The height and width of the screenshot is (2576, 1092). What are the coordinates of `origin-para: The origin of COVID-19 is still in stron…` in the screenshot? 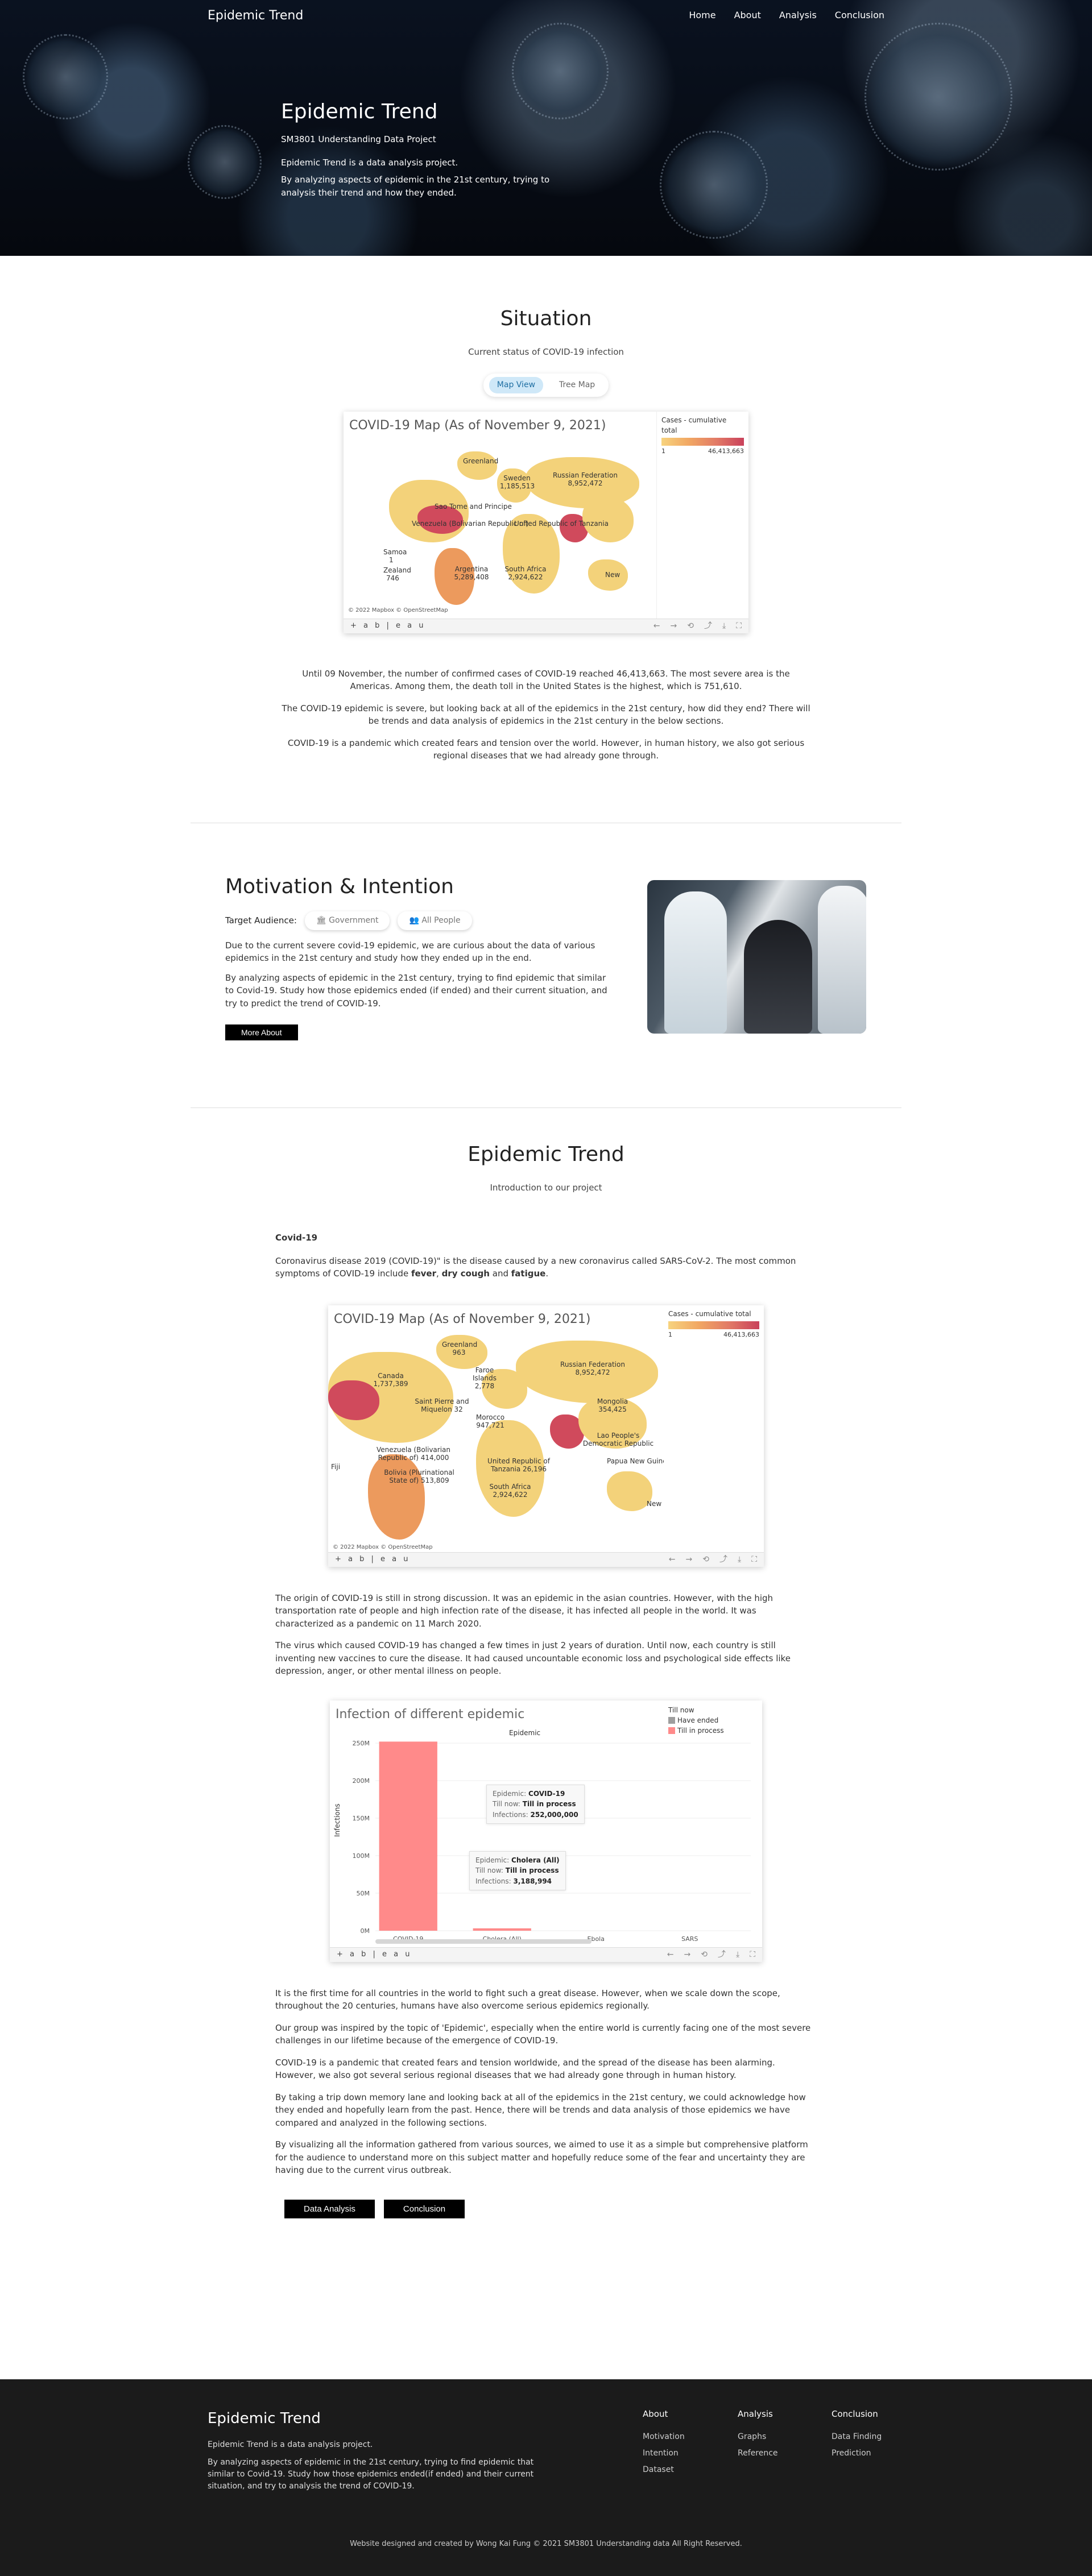 It's located at (524, 1610).